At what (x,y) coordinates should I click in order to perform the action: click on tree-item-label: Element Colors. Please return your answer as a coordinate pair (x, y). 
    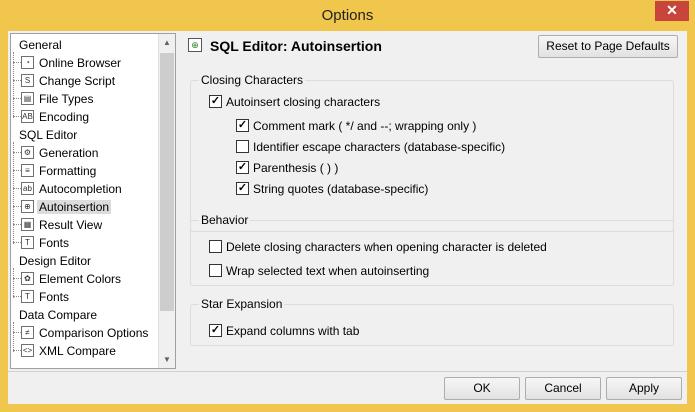
    Looking at the image, I should click on (80, 279).